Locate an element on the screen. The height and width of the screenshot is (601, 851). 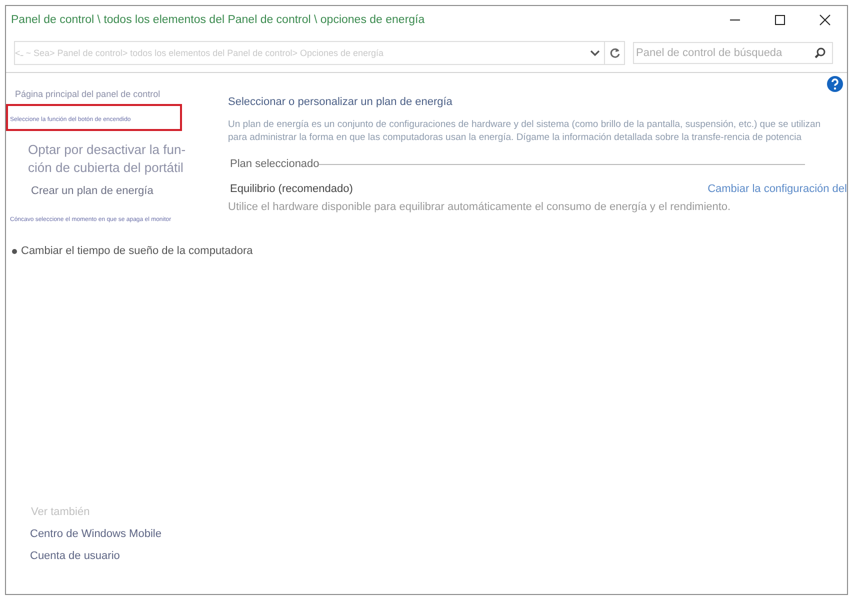
section-heading: Seleccionar o personalizar un plan de energía is located at coordinates (341, 102).